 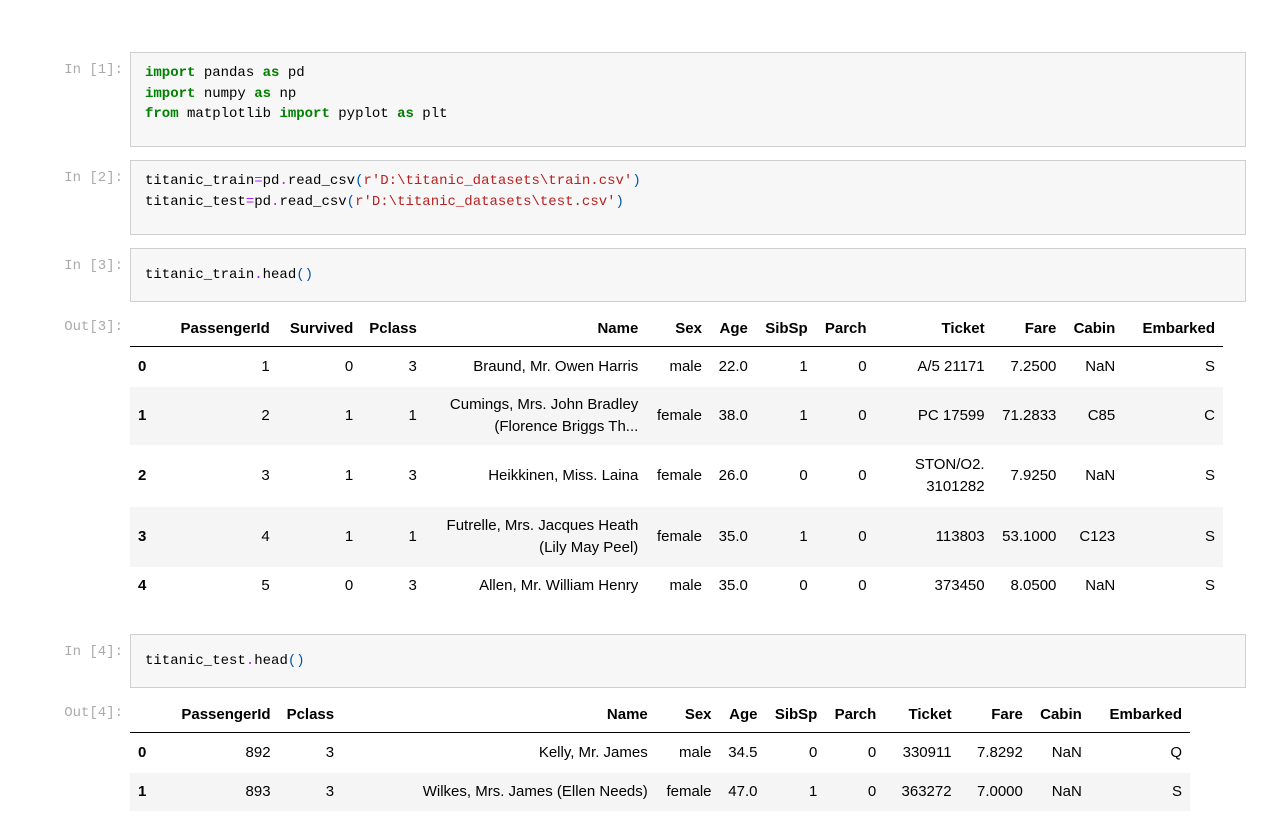 I want to click on table-cell: 893, so click(x=258, y=791).